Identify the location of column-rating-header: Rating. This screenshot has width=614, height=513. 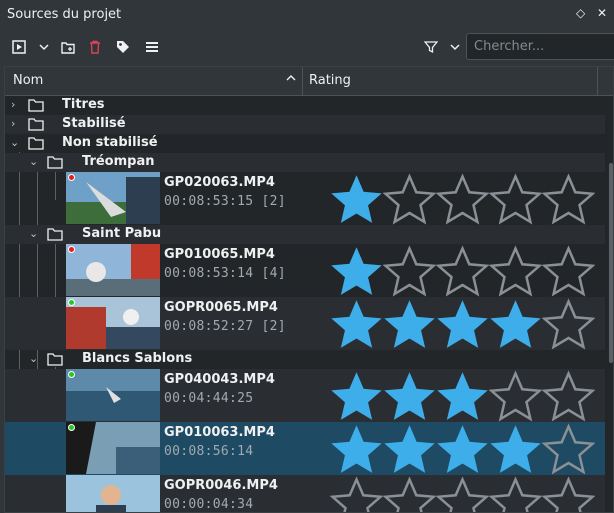
(330, 80).